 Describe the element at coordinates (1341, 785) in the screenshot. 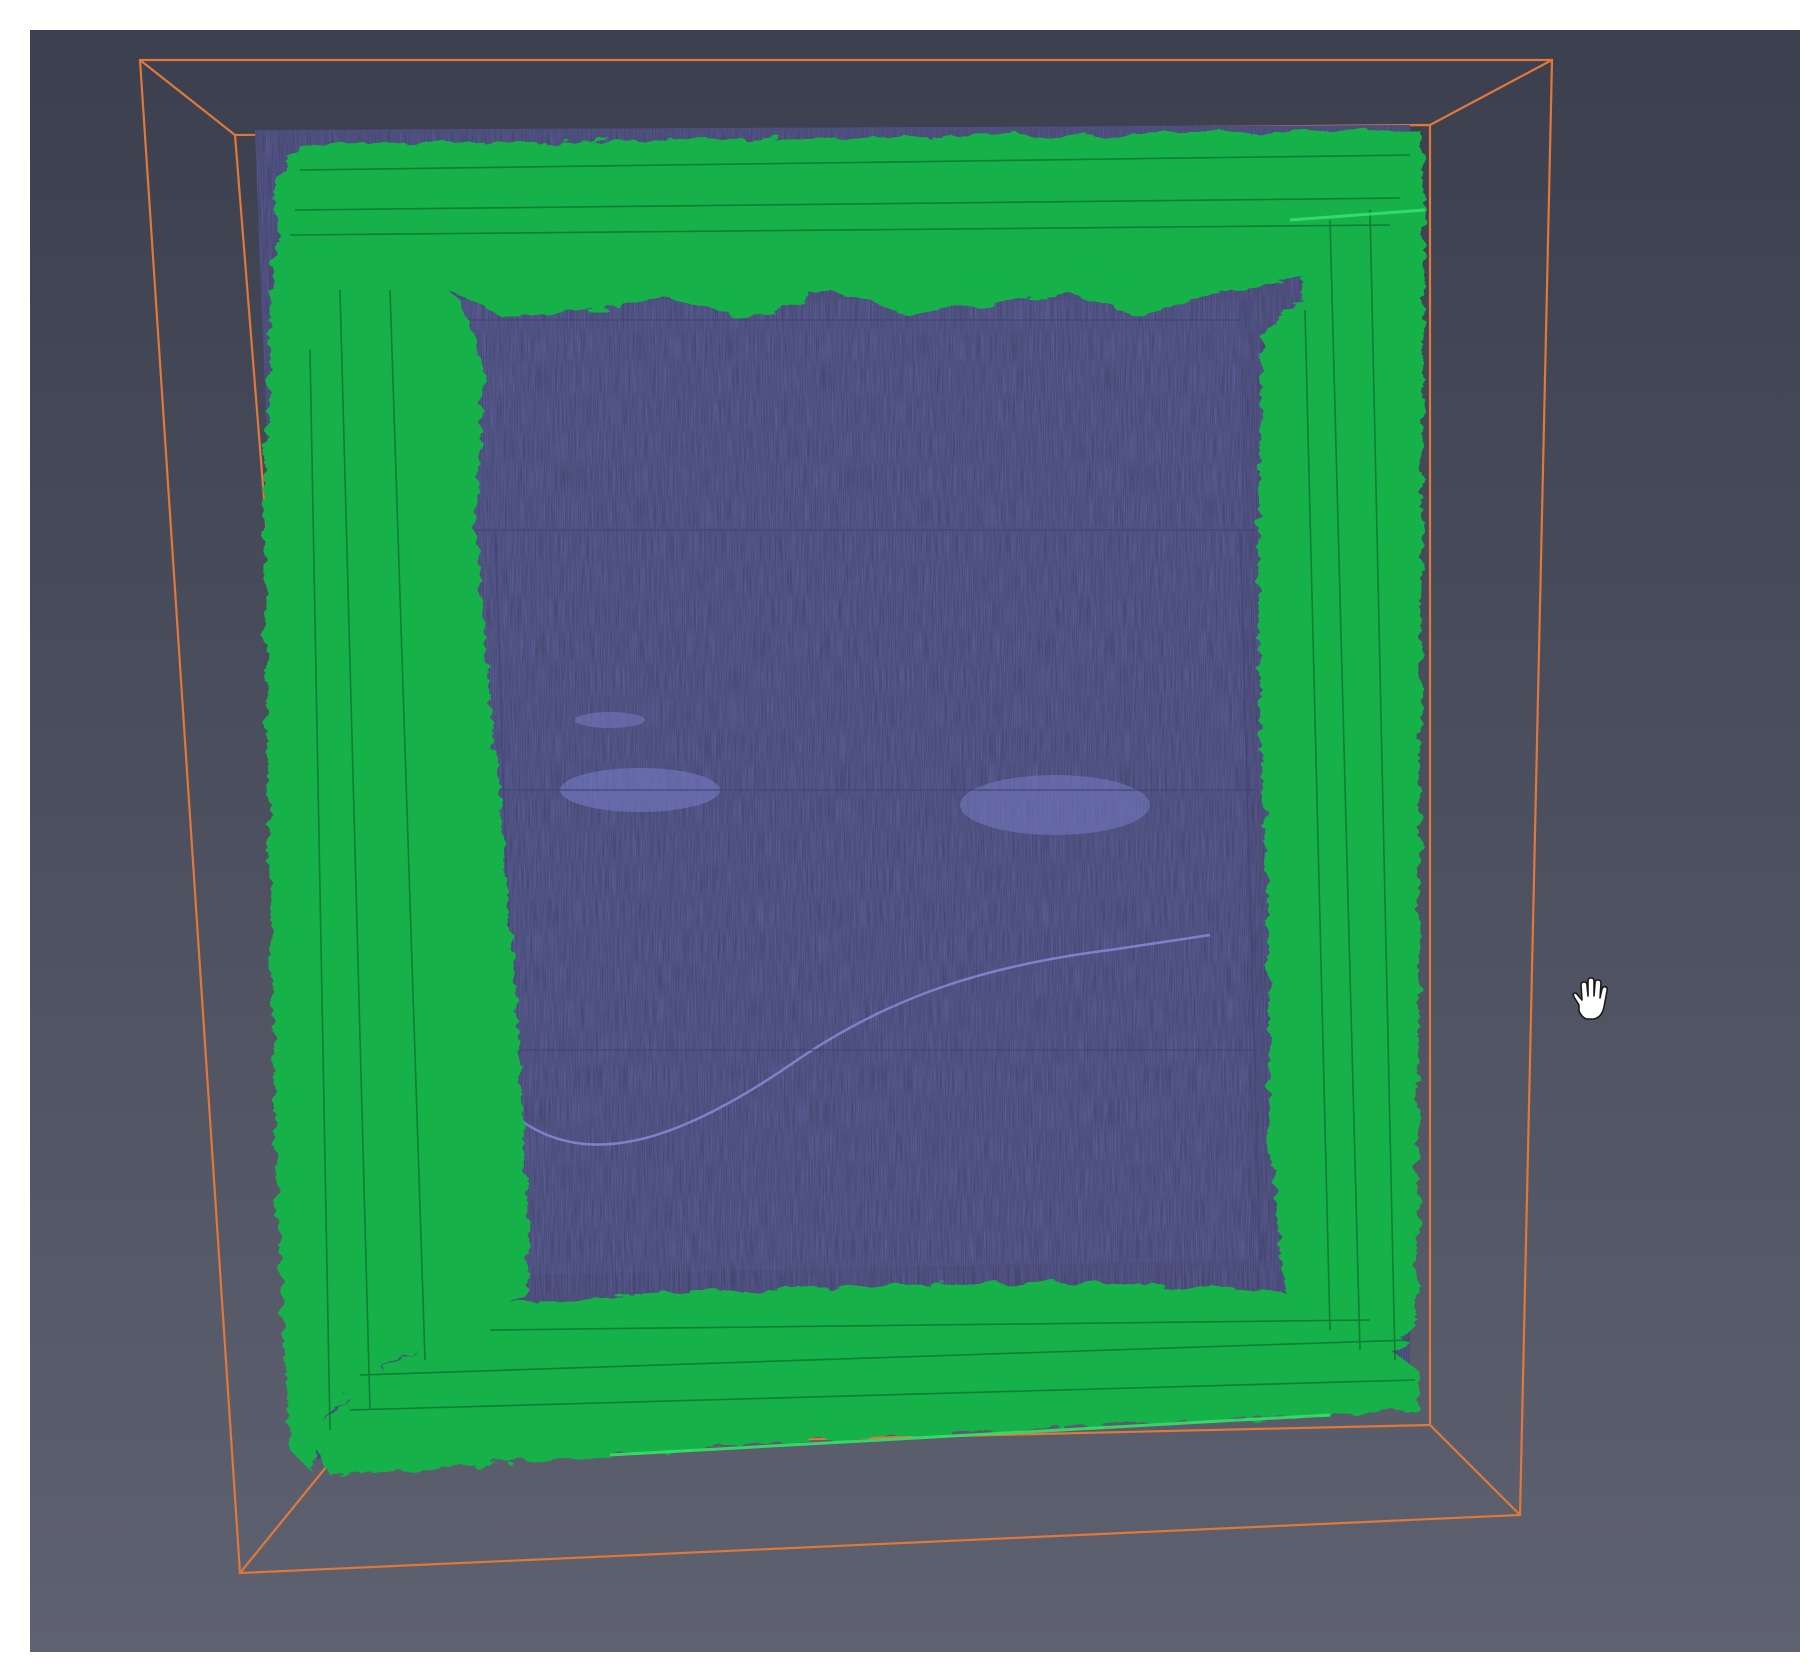

I see `segmentation-right-bar` at that location.